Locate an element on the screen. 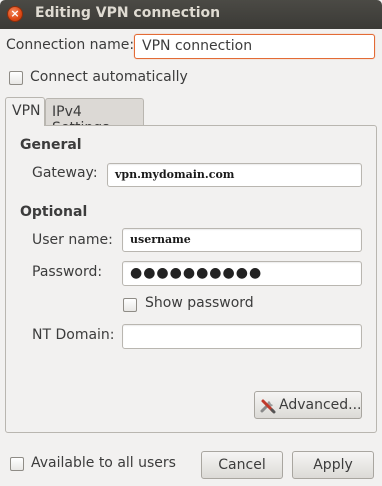 This screenshot has height=486, width=382. tab-vpn: VPN is located at coordinates (25, 111).